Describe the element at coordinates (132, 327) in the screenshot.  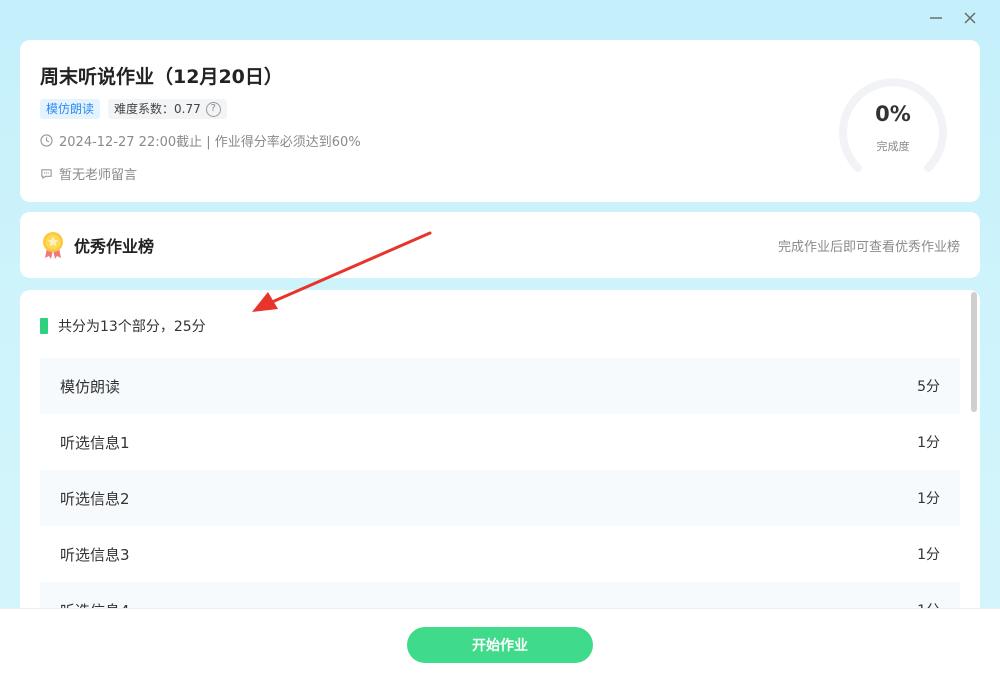
I see `summary-text: 共分为13个部分，25分` at that location.